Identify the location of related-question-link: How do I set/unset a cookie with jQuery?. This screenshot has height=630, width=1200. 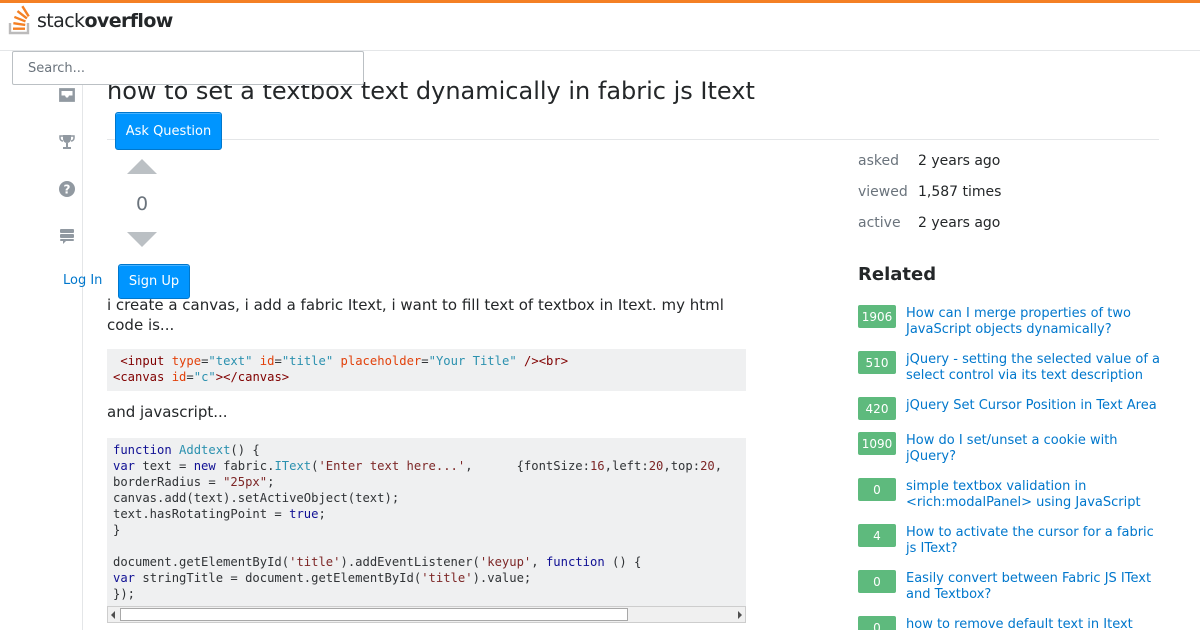
(1033, 449).